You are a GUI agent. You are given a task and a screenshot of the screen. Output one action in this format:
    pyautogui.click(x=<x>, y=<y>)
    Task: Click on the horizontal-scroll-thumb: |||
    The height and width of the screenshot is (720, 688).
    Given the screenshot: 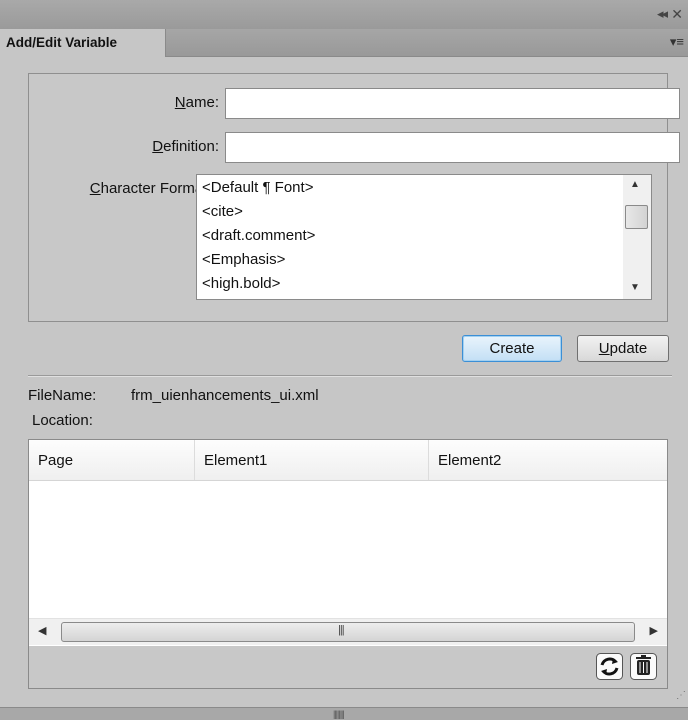 What is the action you would take?
    pyautogui.click(x=348, y=632)
    